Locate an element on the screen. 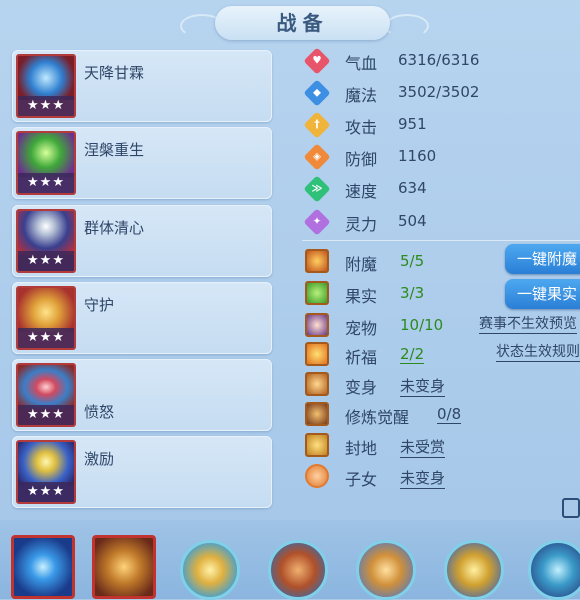 The height and width of the screenshot is (600, 580). spirit-icon: ✦ is located at coordinates (317, 222).